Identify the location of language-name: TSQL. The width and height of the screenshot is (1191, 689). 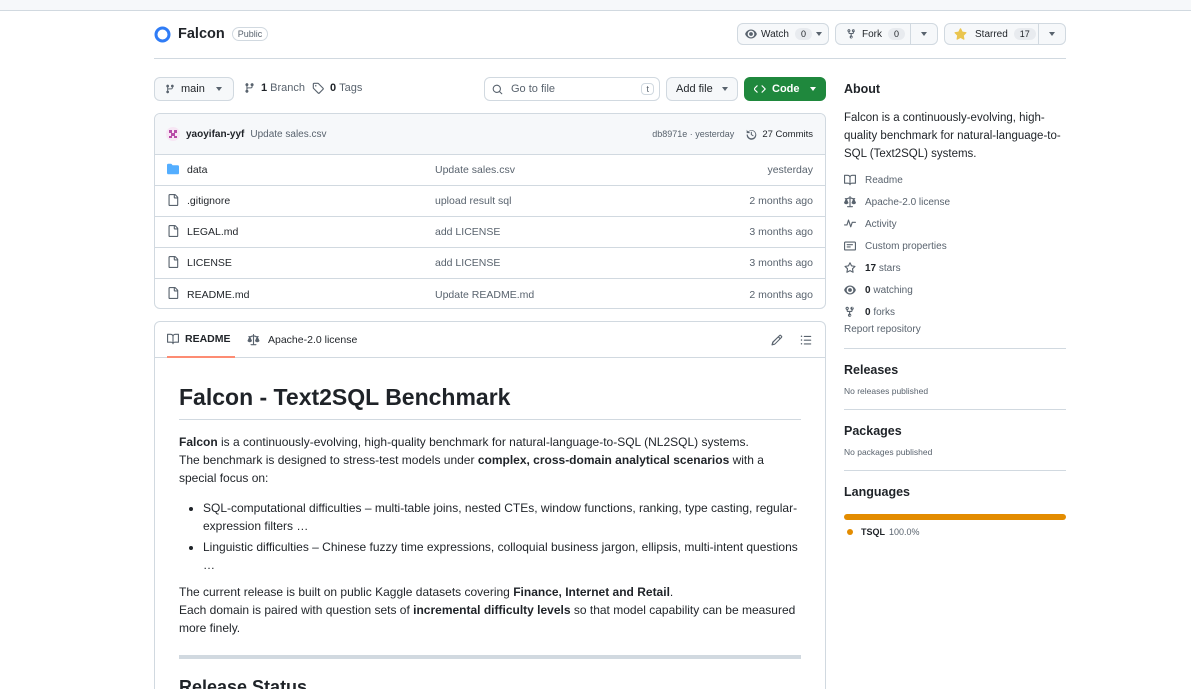
(873, 532).